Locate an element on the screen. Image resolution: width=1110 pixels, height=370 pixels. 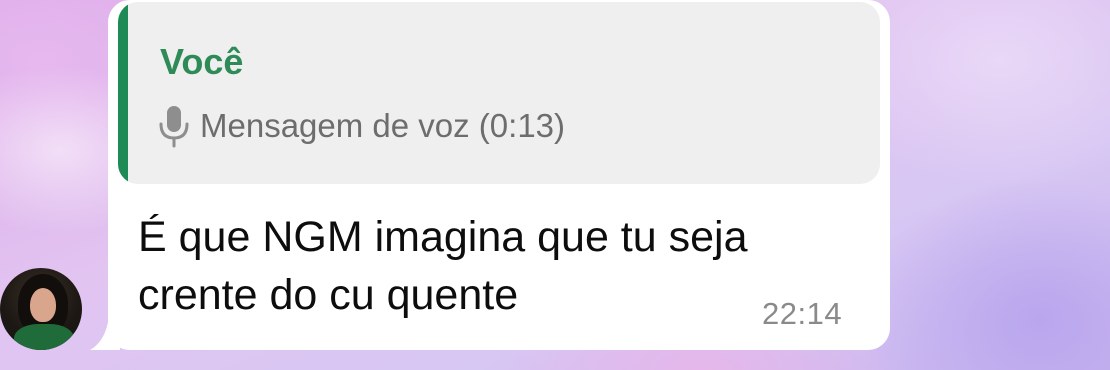
sender-avatar is located at coordinates (41, 309).